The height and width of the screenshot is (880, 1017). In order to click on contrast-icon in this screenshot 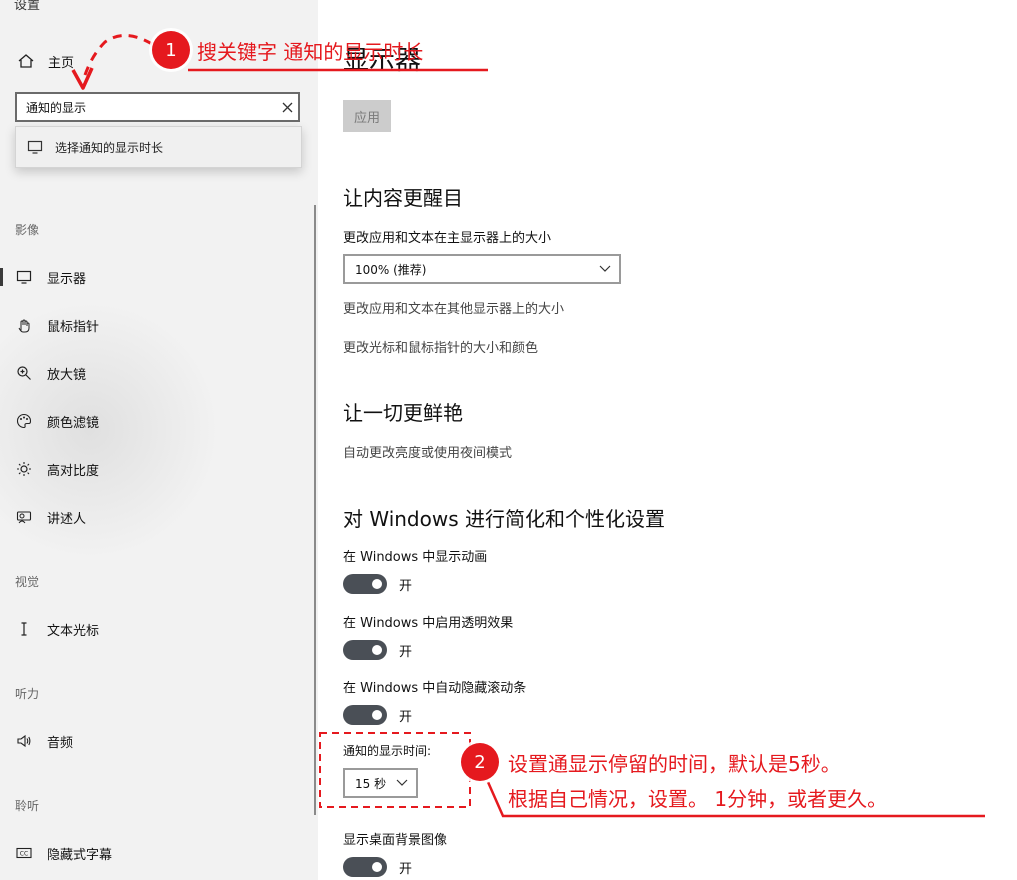, I will do `click(24, 469)`.